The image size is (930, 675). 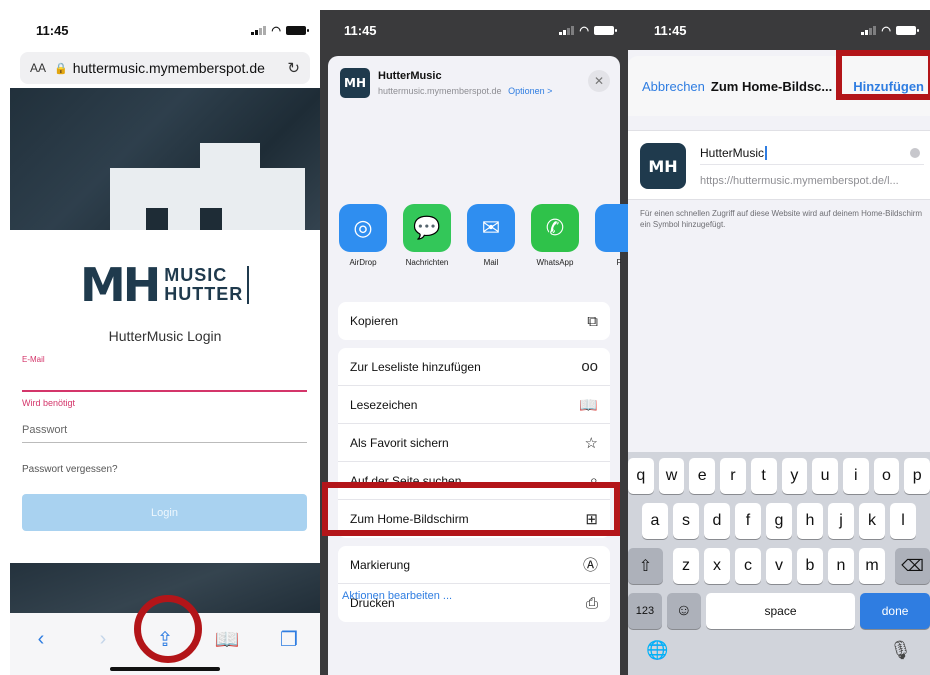 What do you see at coordinates (555, 228) in the screenshot?
I see `whatsapp-icon: ✆` at bounding box center [555, 228].